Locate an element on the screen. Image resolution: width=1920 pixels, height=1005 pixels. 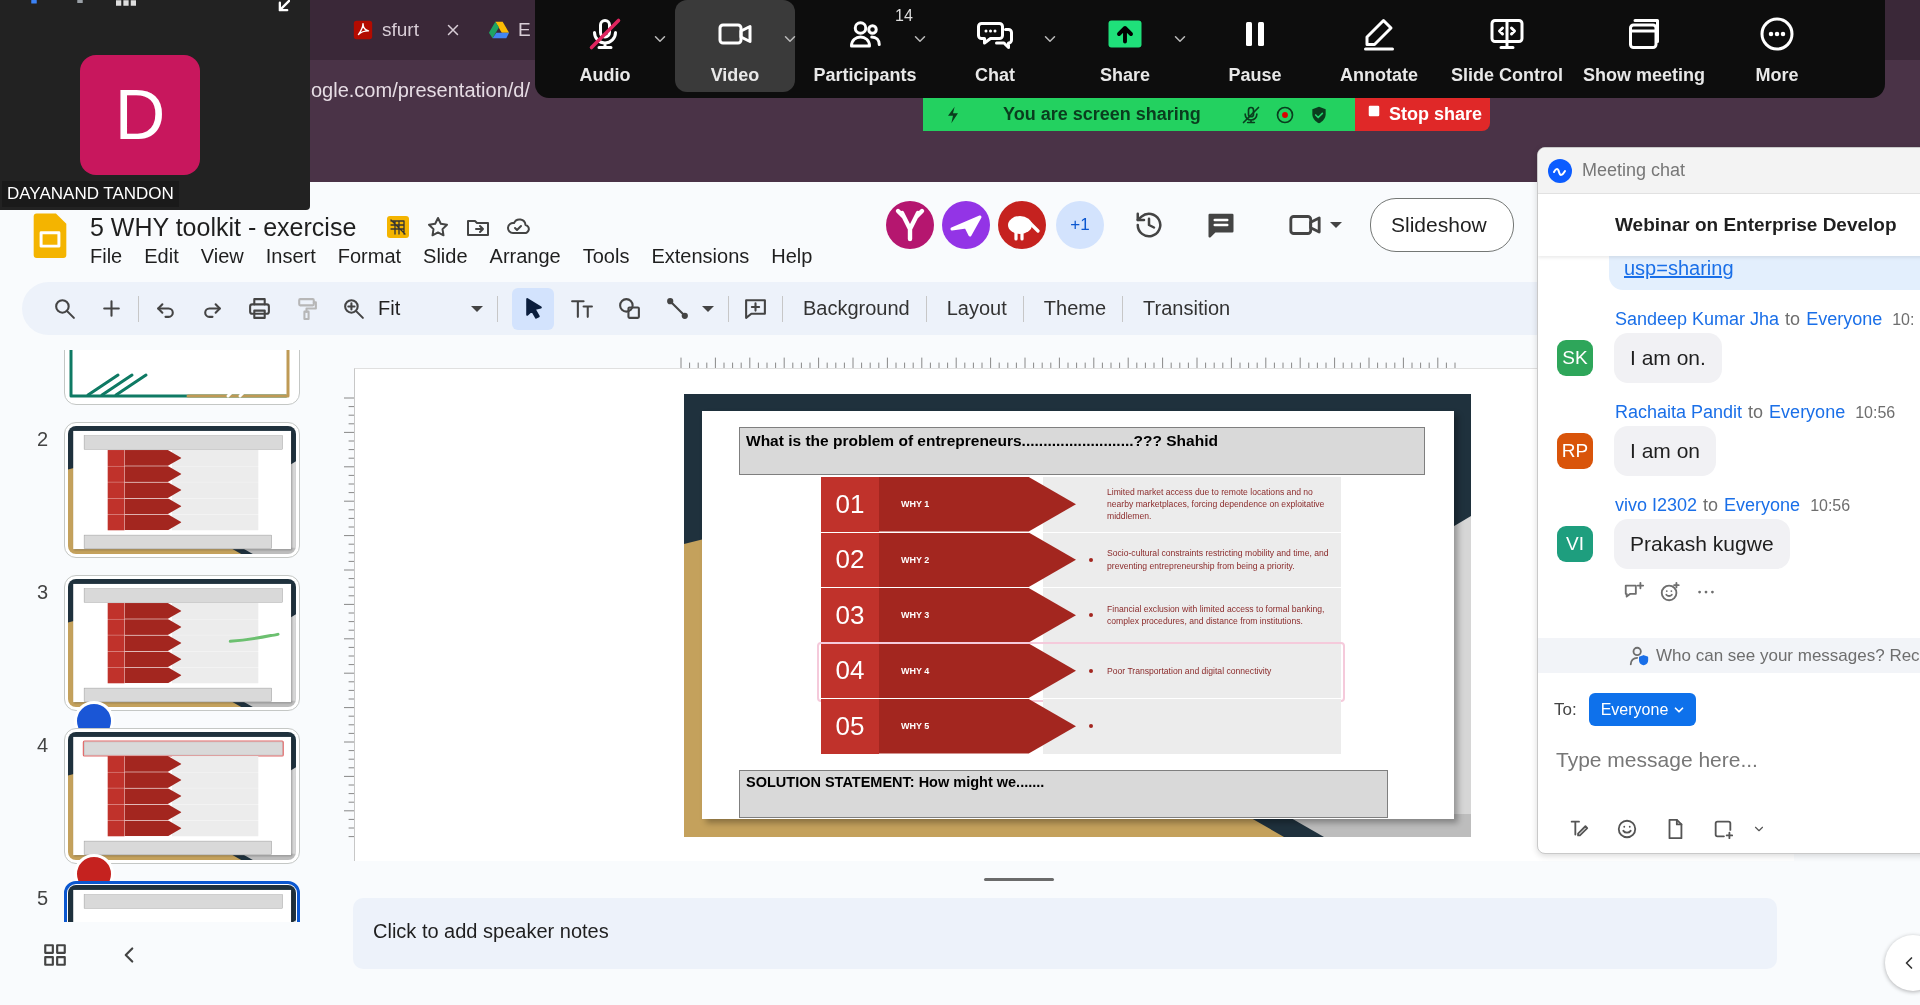
message-bubble: Prakash kugwe is located at coordinates (1702, 544).